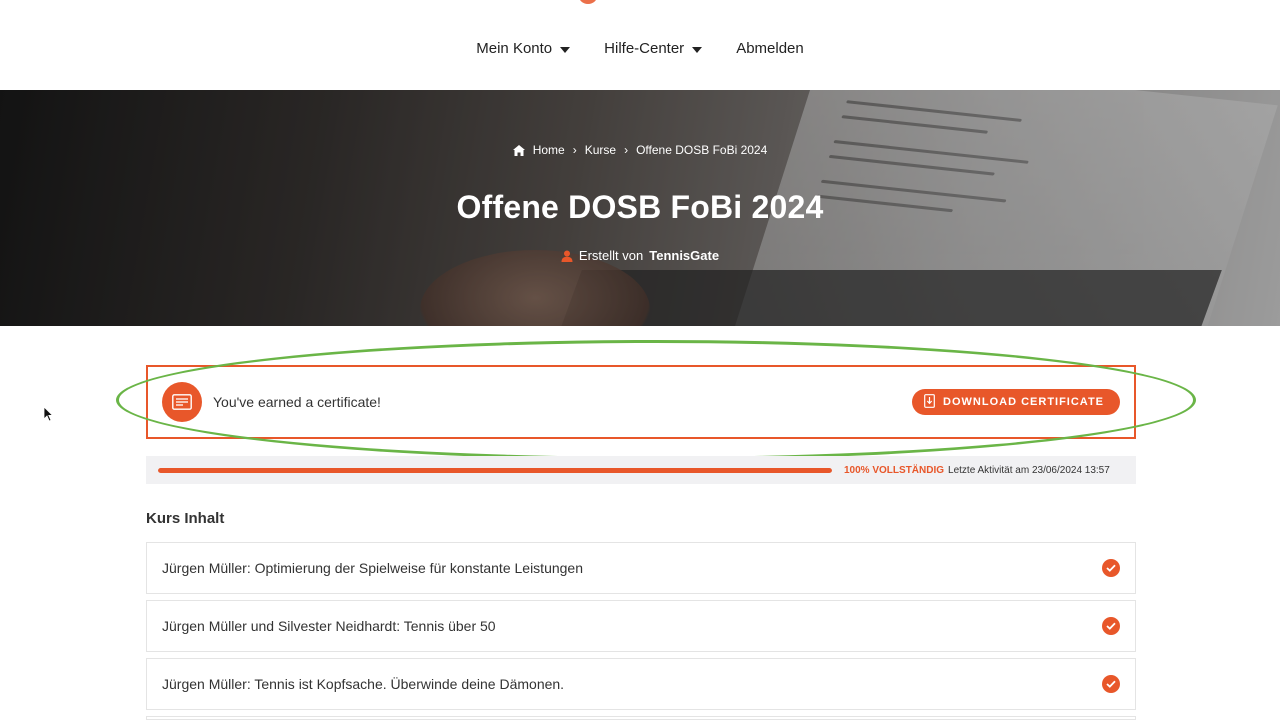  What do you see at coordinates (182, 402) in the screenshot?
I see `certificate-icon` at bounding box center [182, 402].